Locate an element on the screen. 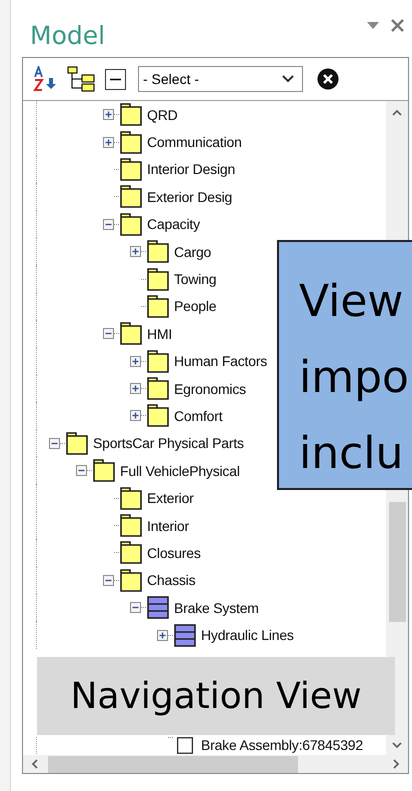 The width and height of the screenshot is (412, 791). tree-item: HMI is located at coordinates (159, 334).